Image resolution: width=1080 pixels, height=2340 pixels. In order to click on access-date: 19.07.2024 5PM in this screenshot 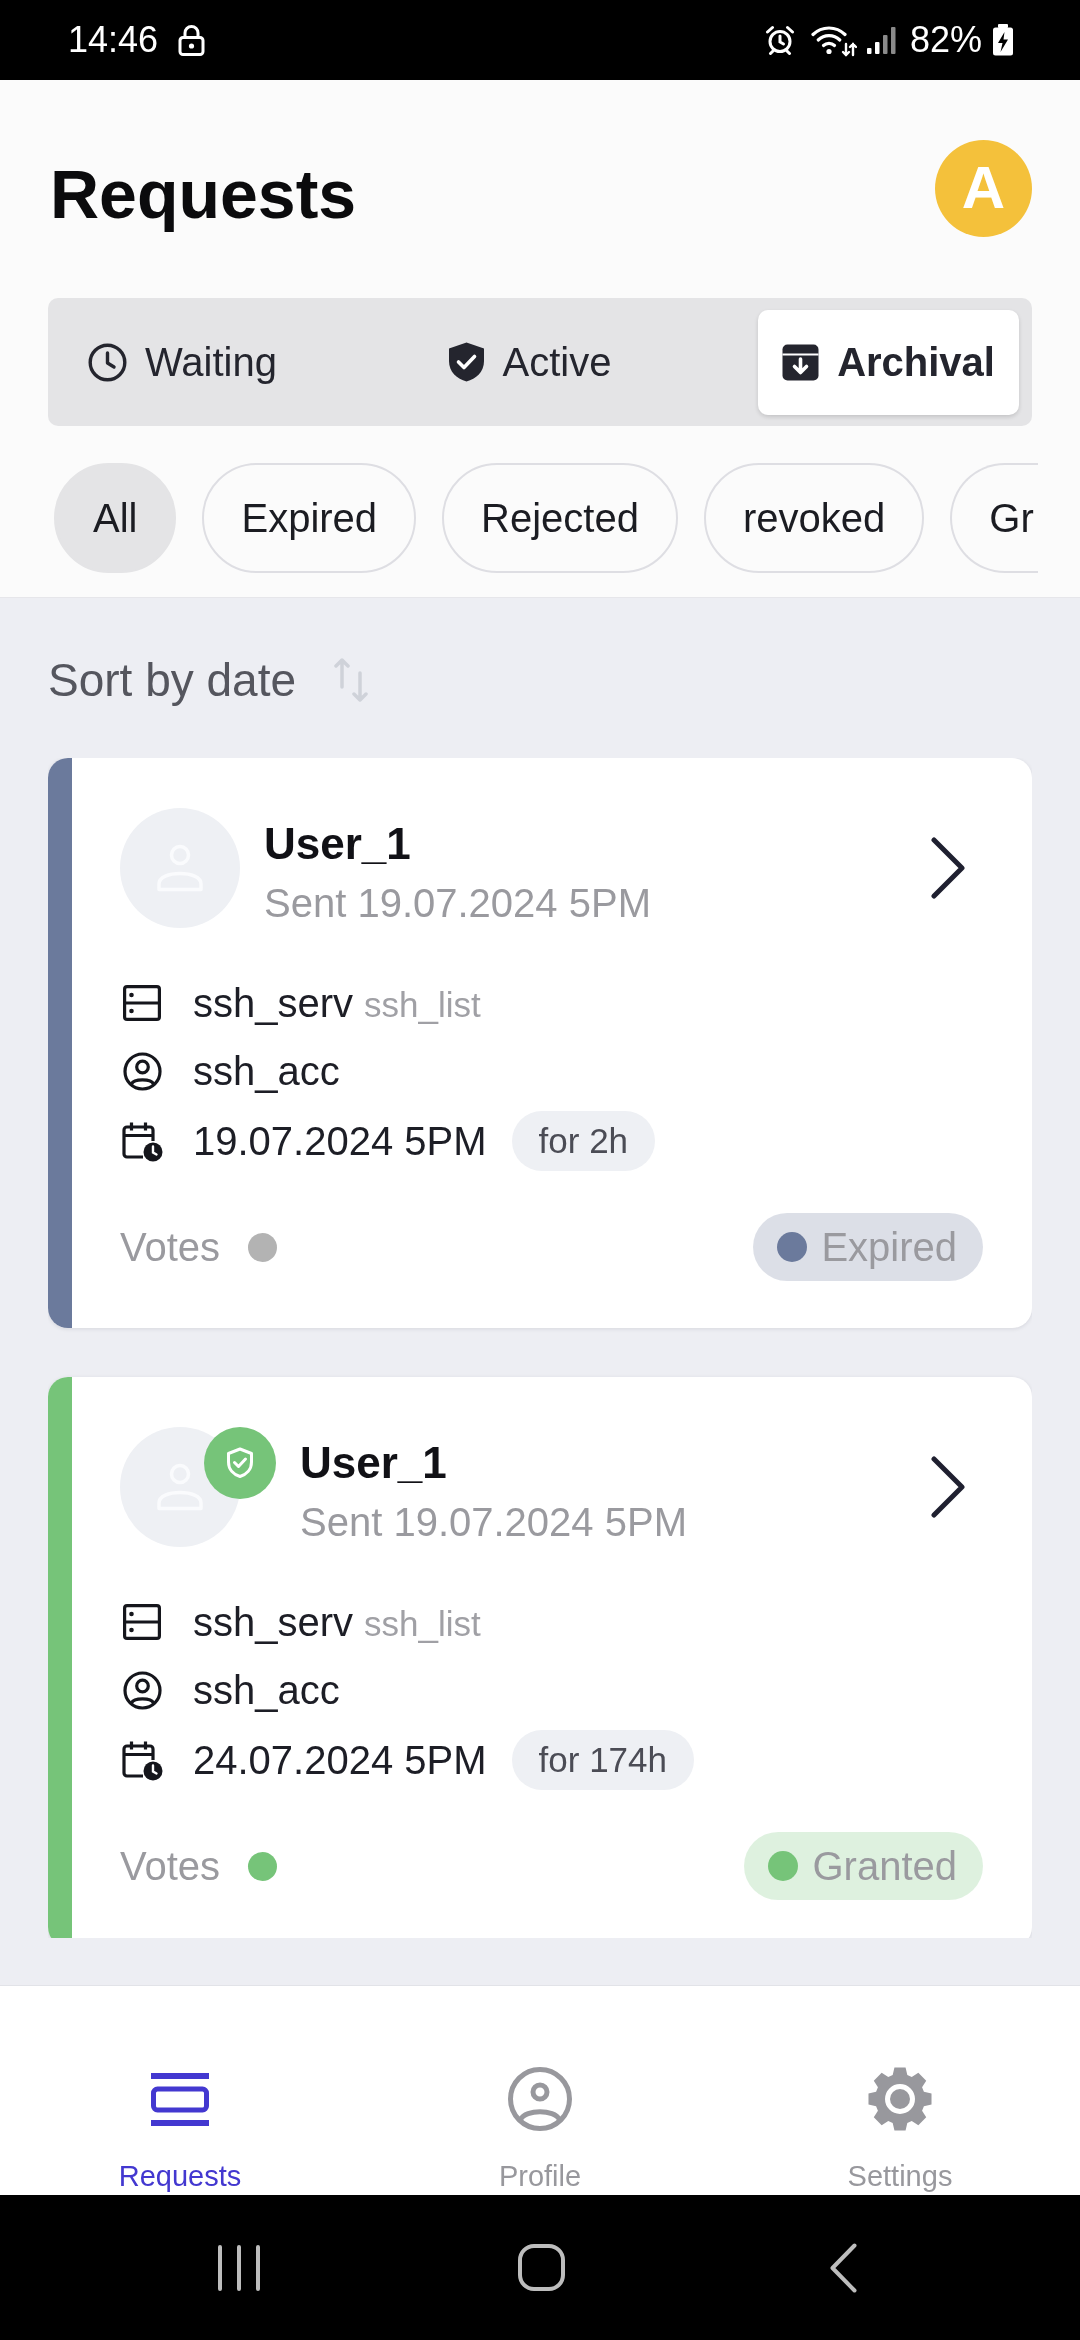, I will do `click(340, 1141)`.